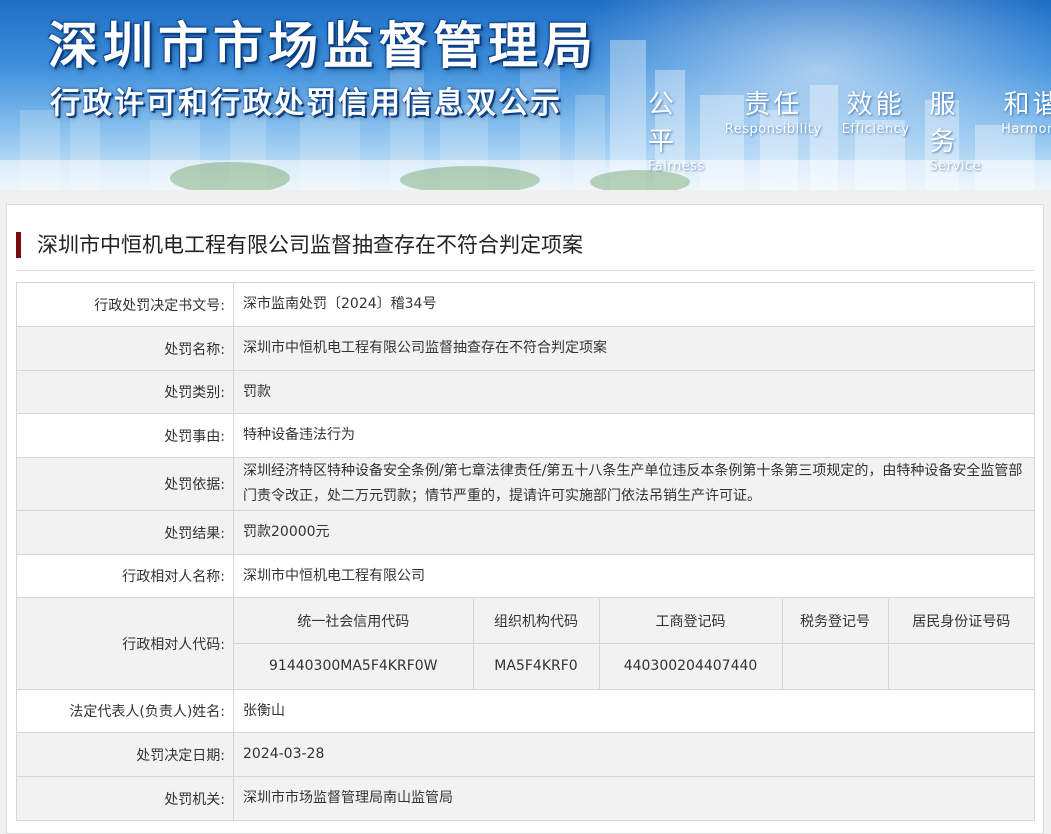 Image resolution: width=1051 pixels, height=834 pixels. What do you see at coordinates (125, 576) in the screenshot?
I see `field-label: 行政相对人名称:` at bounding box center [125, 576].